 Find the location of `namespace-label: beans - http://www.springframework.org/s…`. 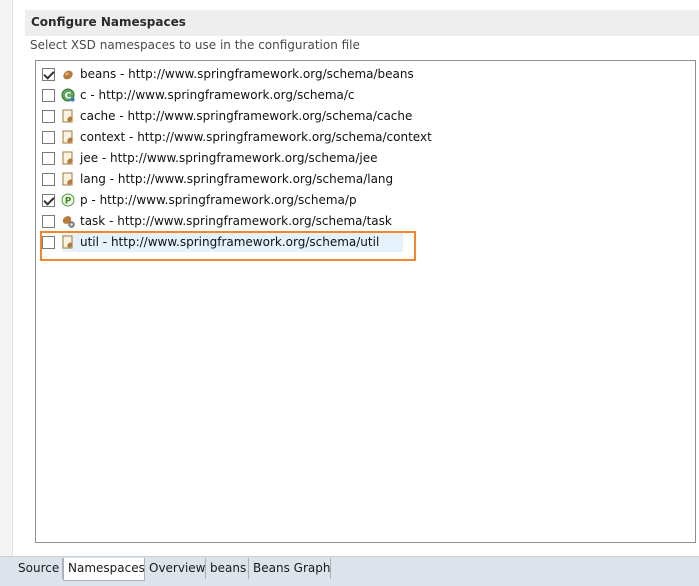

namespace-label: beans - http://www.springframework.org/s… is located at coordinates (247, 74).